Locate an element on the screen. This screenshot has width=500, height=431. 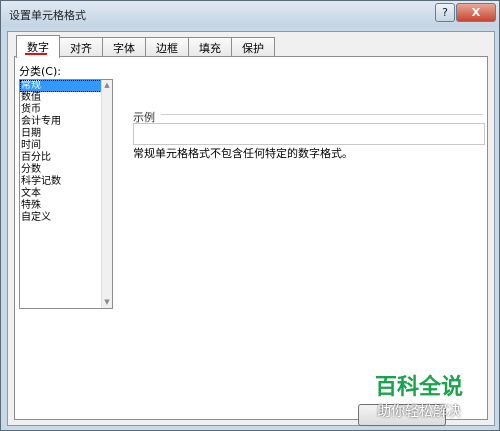
category-item-custom: 自定义 is located at coordinates (66, 218).